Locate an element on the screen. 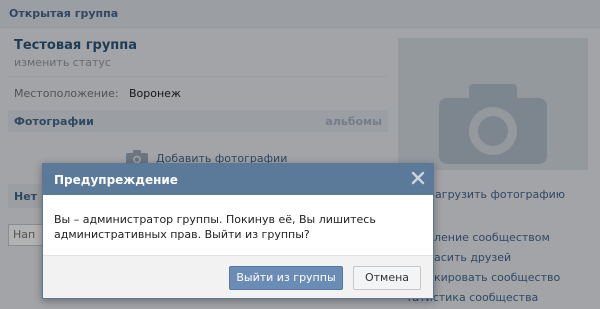 This screenshot has width=600, height=309. dialog-footer: Выйти из группы Отмена is located at coordinates (238, 276).